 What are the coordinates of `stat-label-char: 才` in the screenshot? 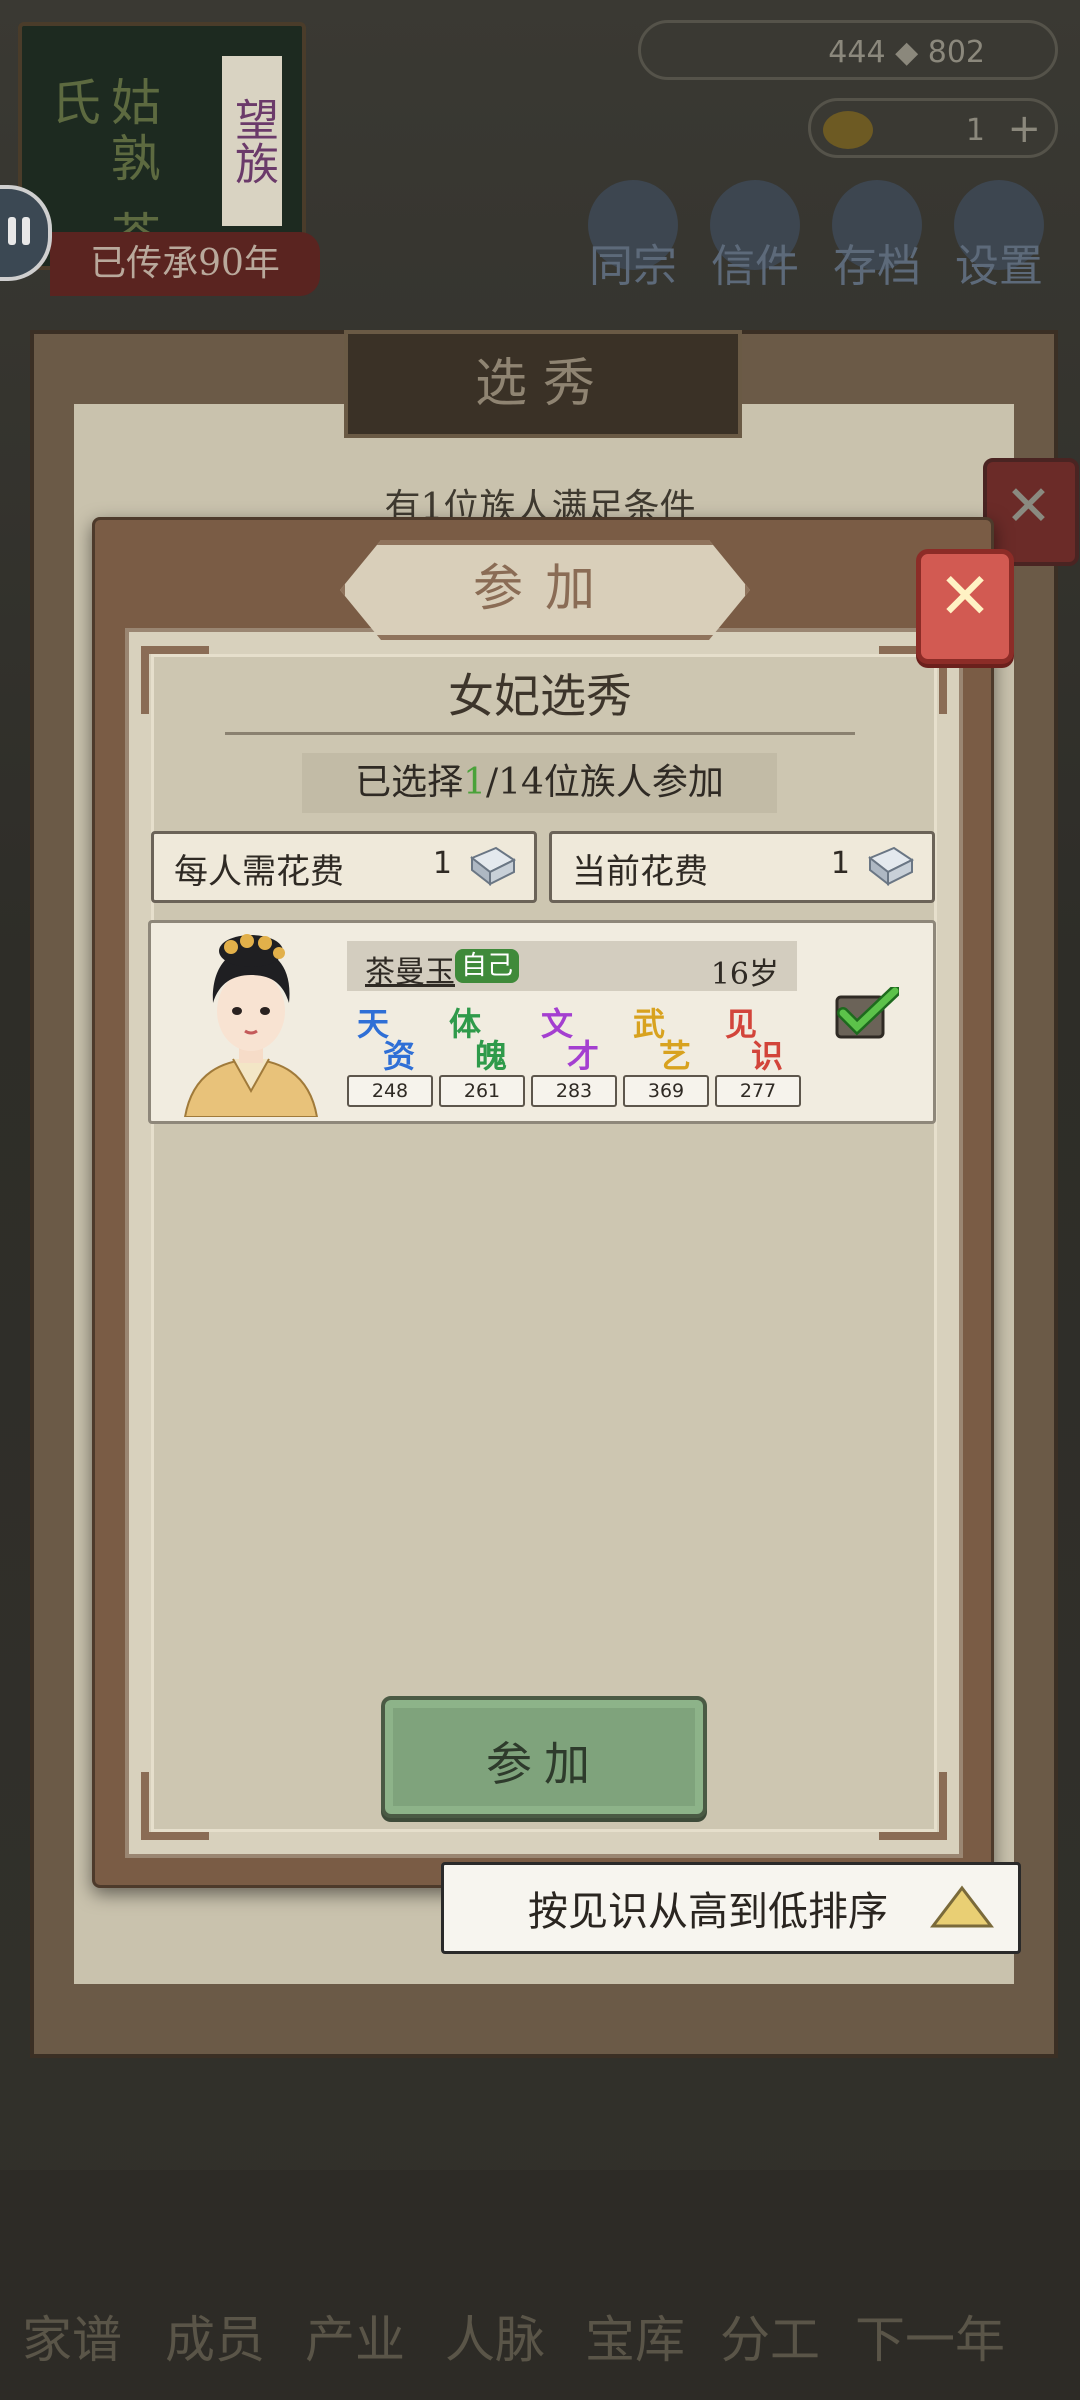 It's located at (583, 1056).